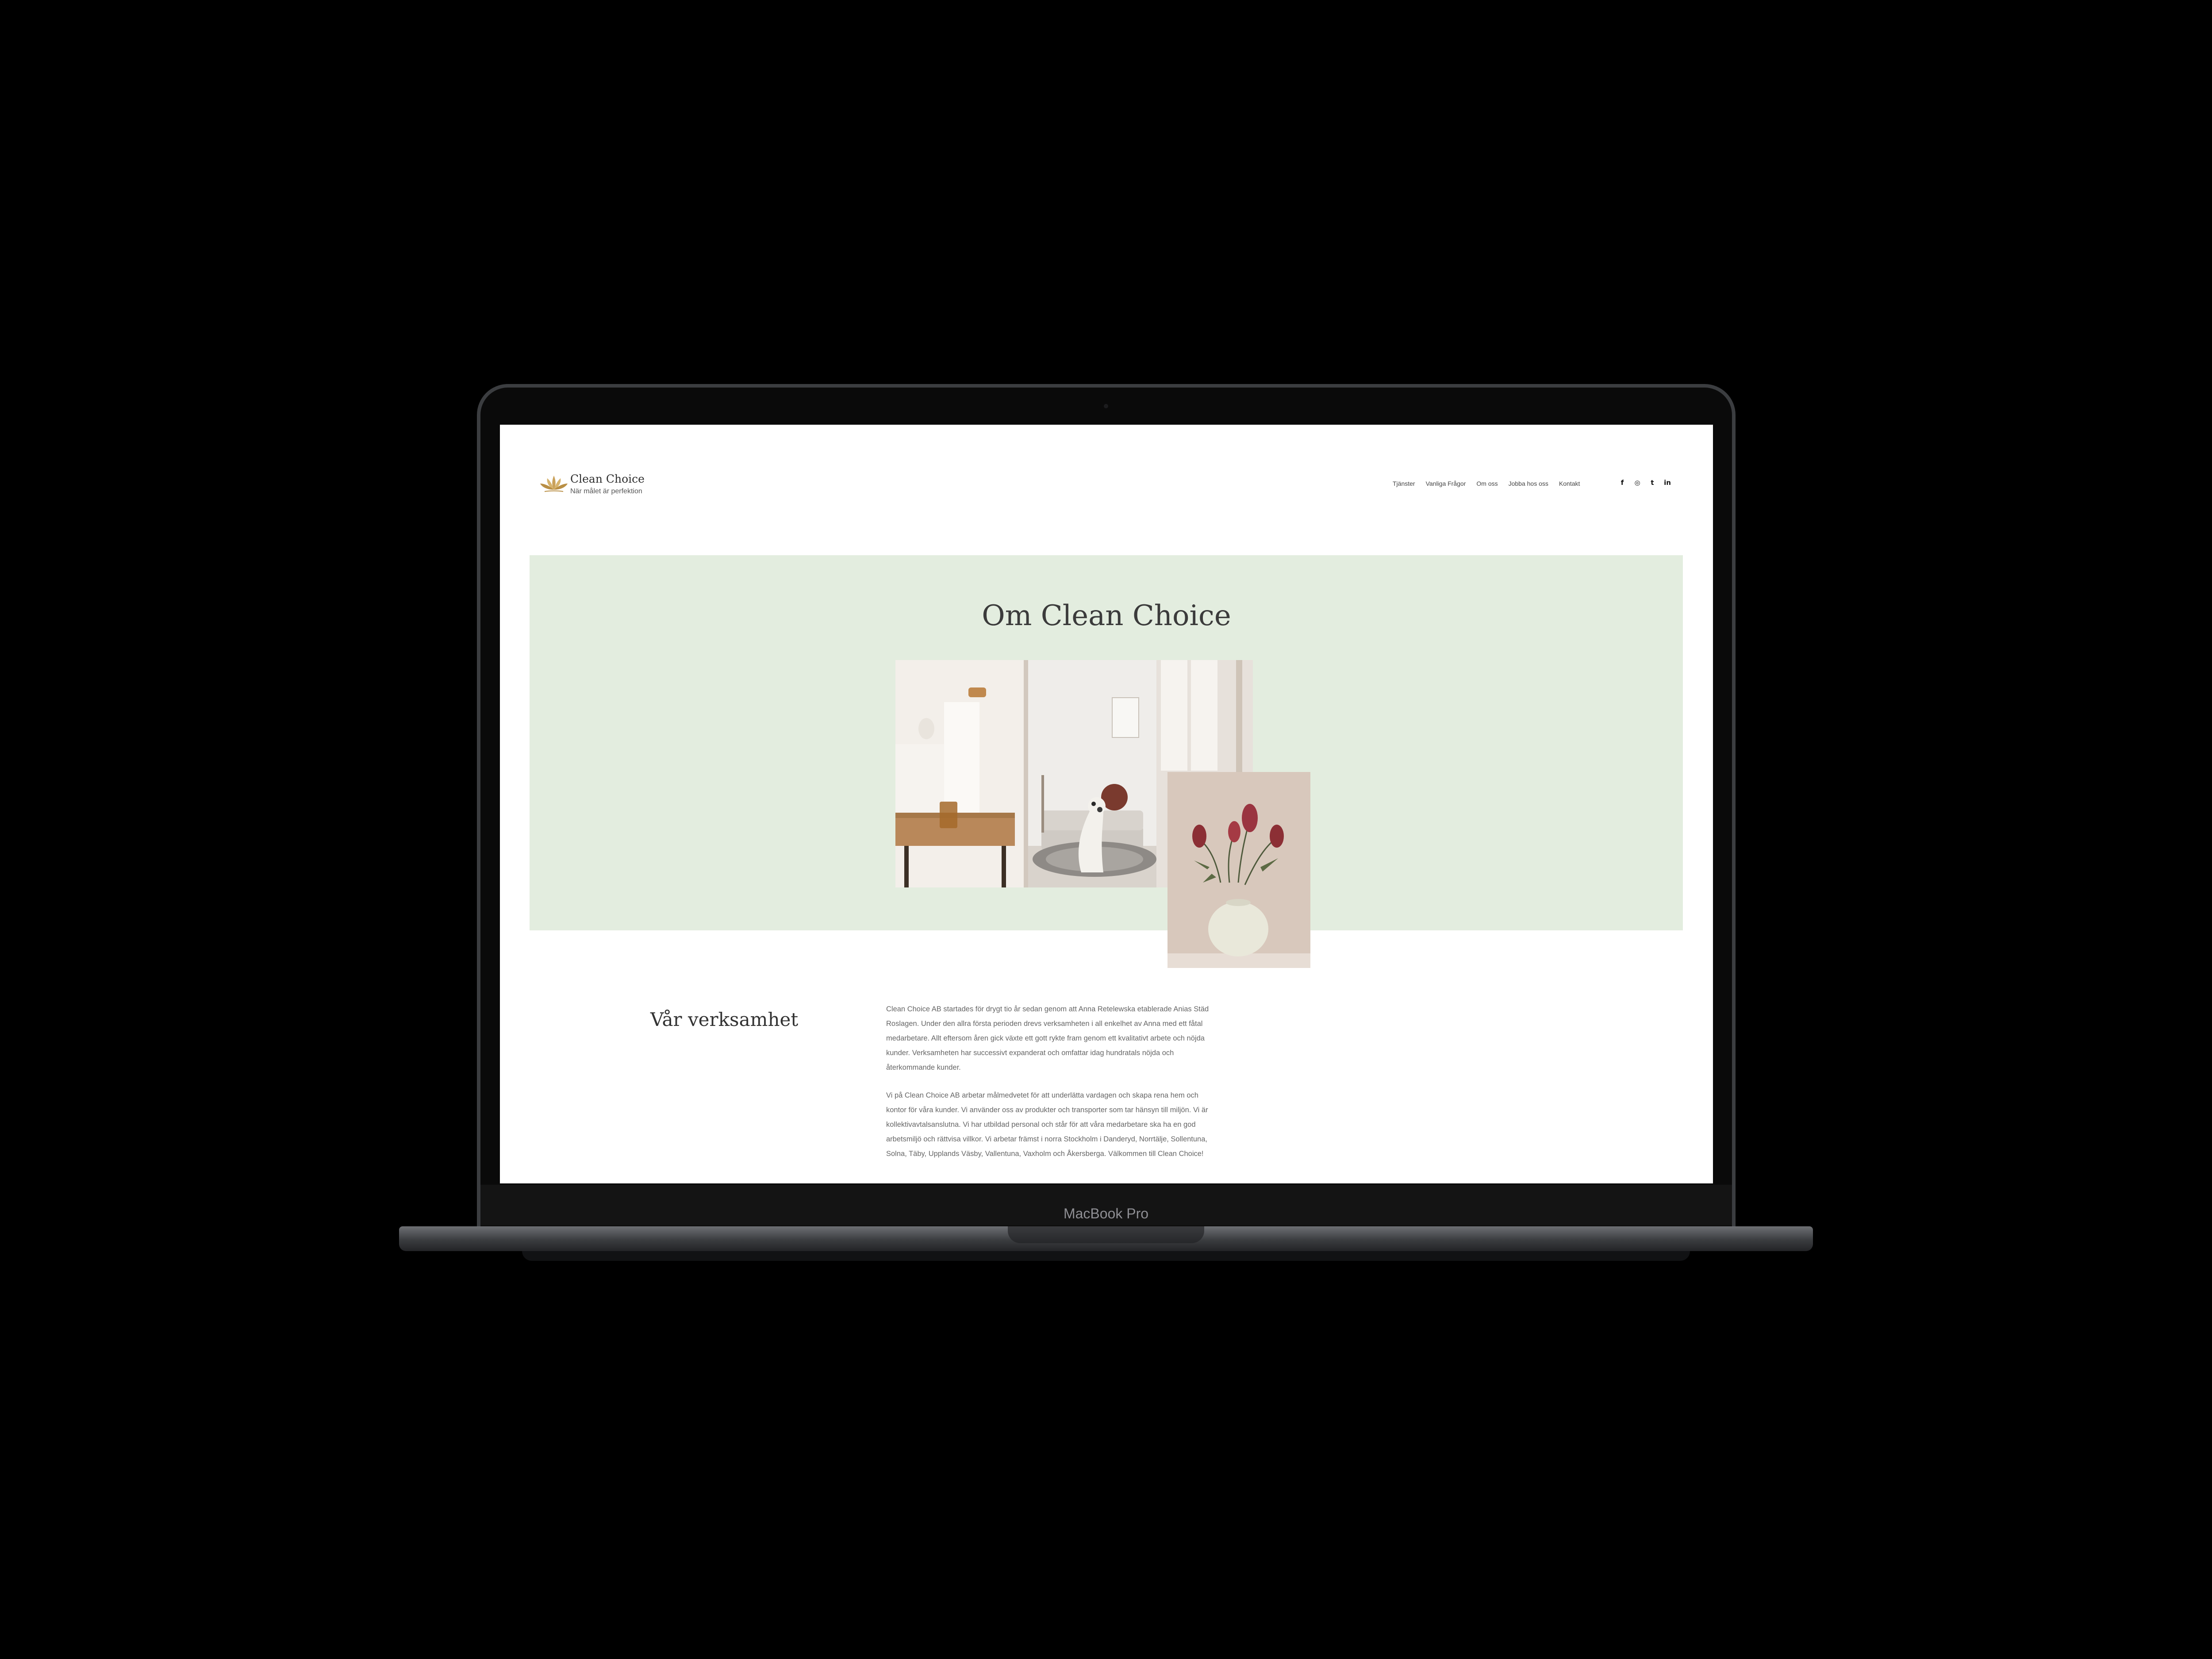 Image resolution: width=2212 pixels, height=1659 pixels. Describe the element at coordinates (1239, 870) in the screenshot. I see `flower-vase-photo` at that location.